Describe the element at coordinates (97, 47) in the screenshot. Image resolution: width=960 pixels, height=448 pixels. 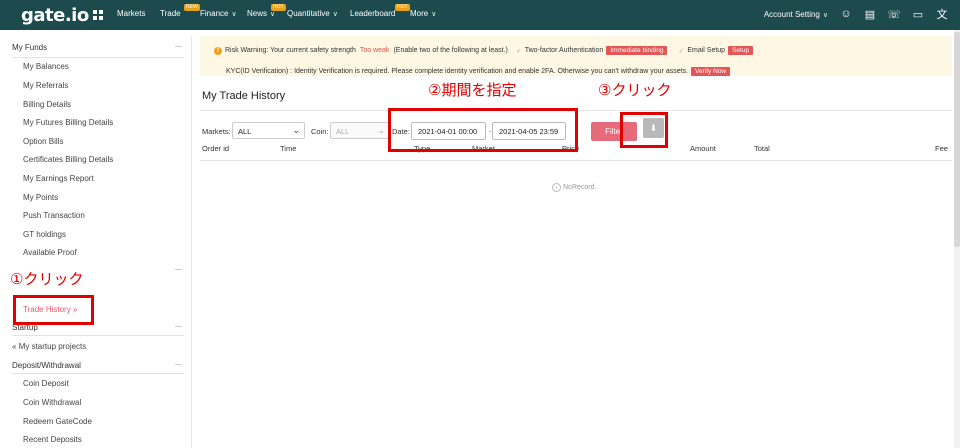
I see `sidebar-section-my-funds: My Funds —` at that location.